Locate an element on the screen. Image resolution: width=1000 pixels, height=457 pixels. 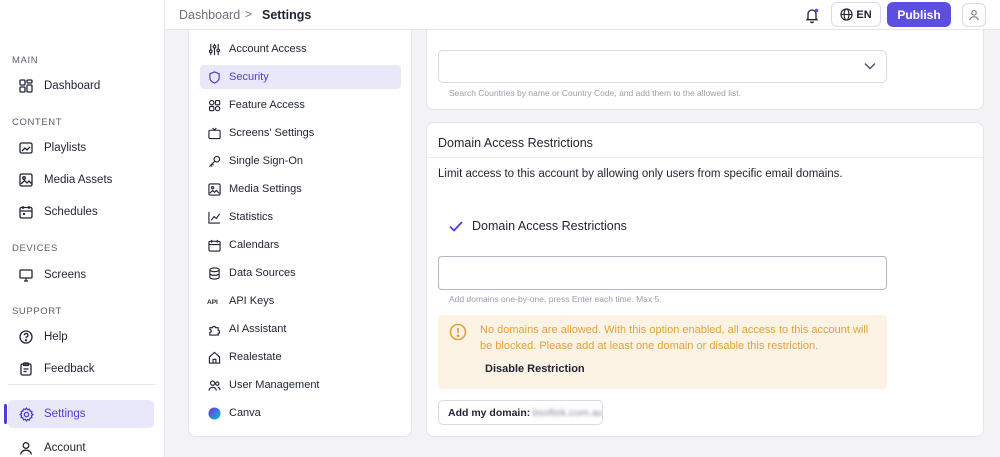
my-domain-value: bsoftek.com.au is located at coordinates (567, 412).